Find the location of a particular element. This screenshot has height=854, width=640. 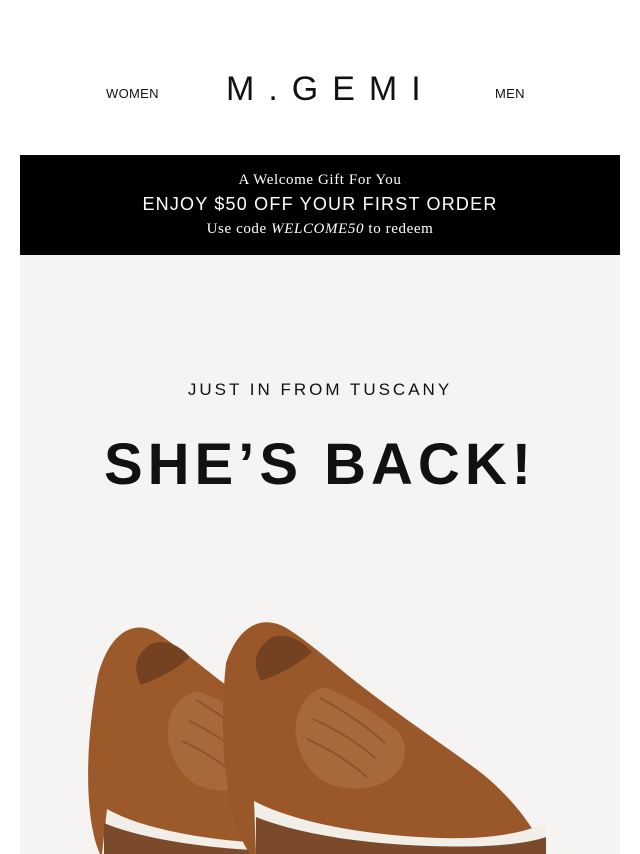

nav-men-link: MEN is located at coordinates (510, 93).